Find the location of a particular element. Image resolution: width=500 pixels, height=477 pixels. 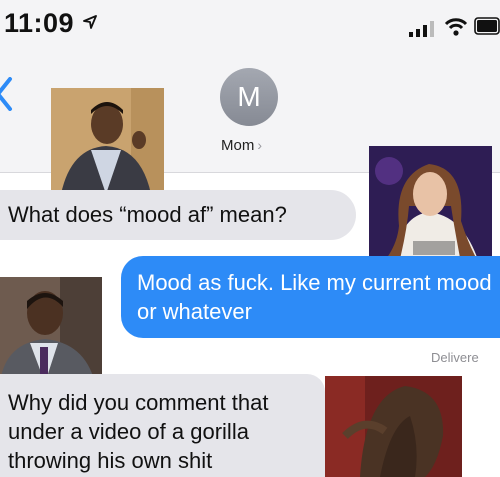

location-arrow-icon is located at coordinates (90, 22).